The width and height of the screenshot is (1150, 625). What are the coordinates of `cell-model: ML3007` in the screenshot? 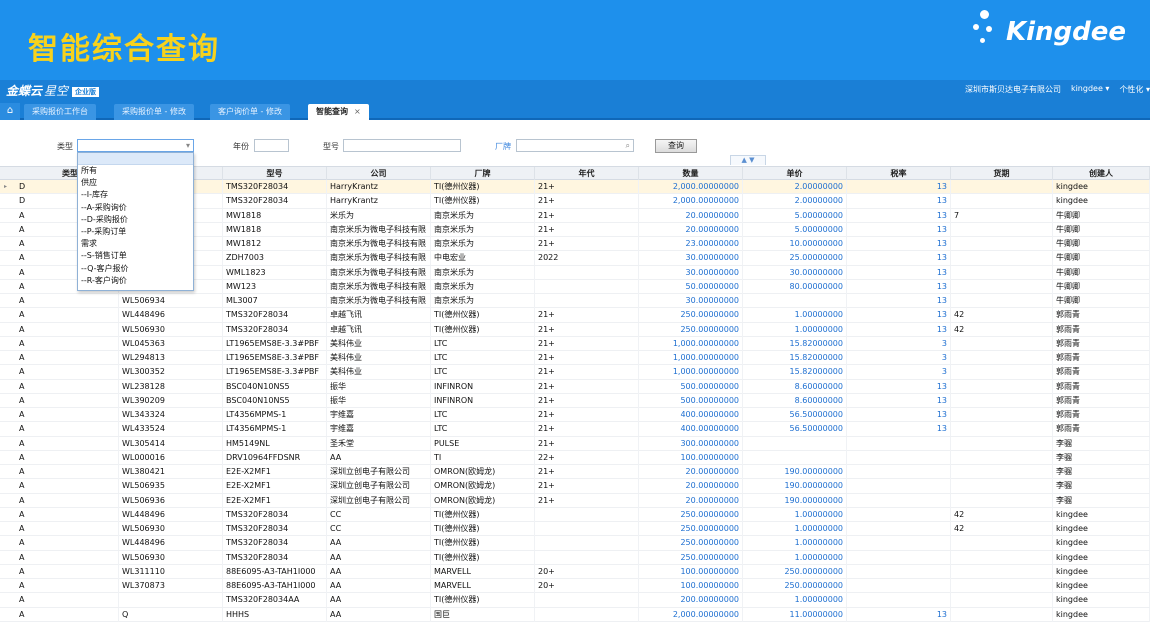 It's located at (275, 301).